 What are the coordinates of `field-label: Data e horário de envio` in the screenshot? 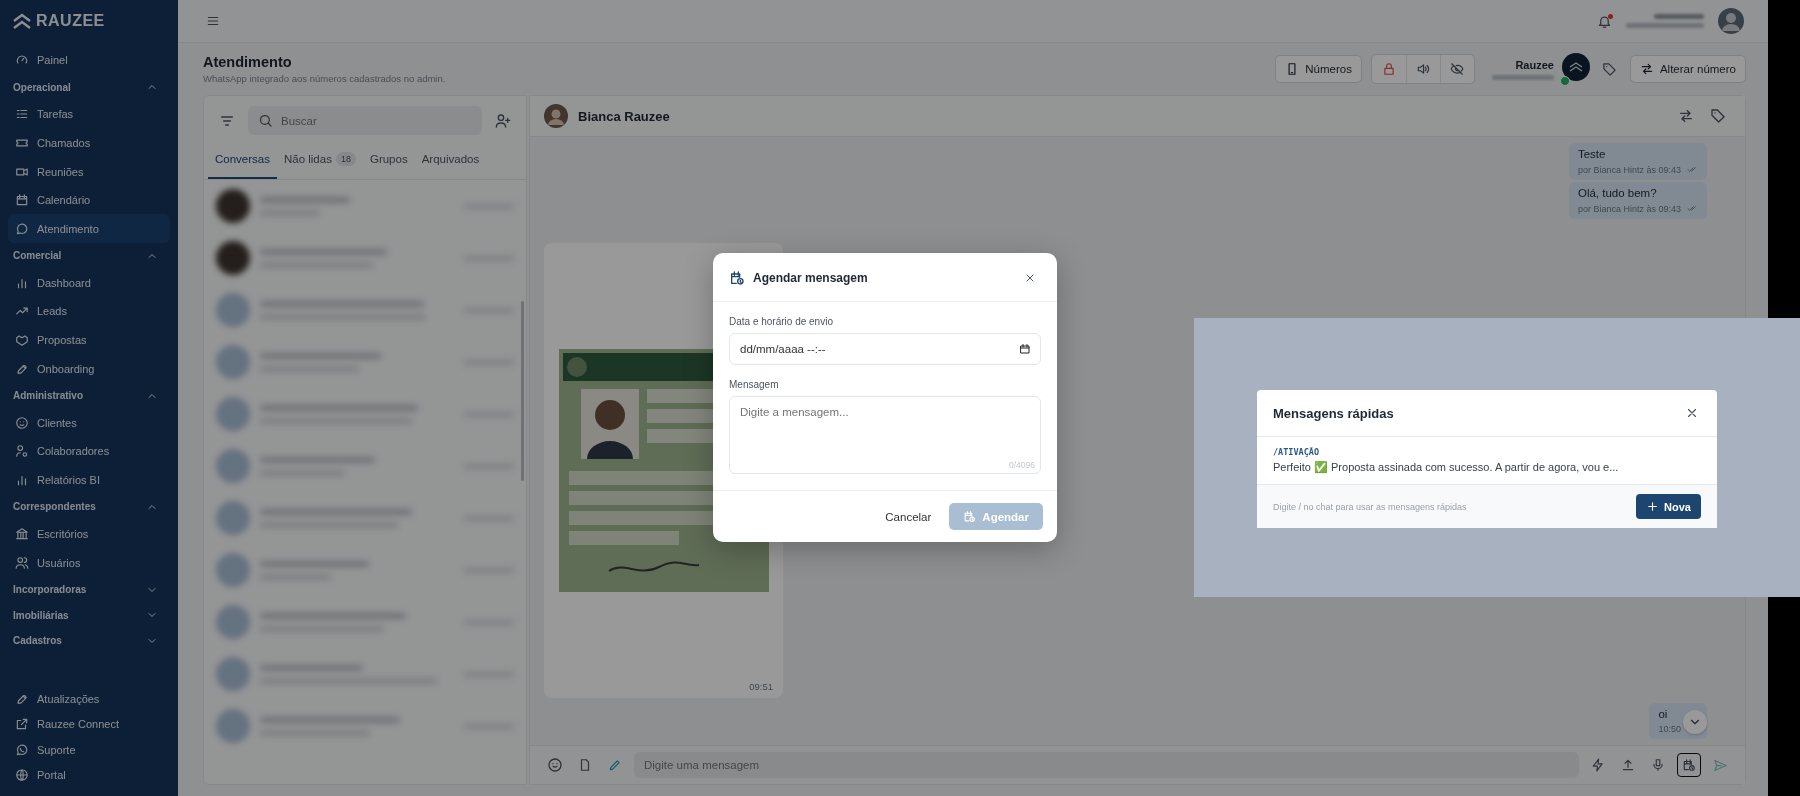 It's located at (781, 321).